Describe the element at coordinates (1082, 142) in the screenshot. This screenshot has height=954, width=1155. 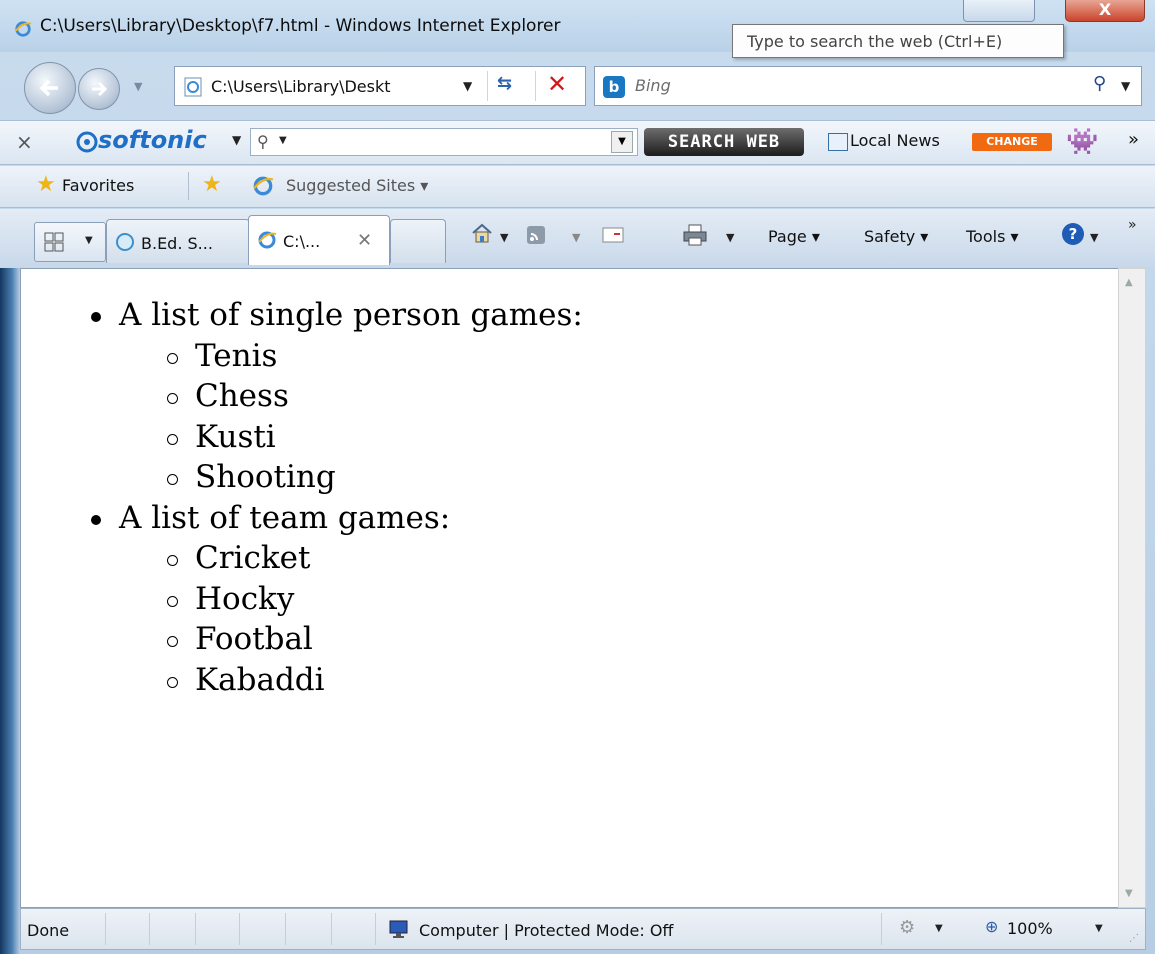
I see `space-invader-icon: 👾` at that location.